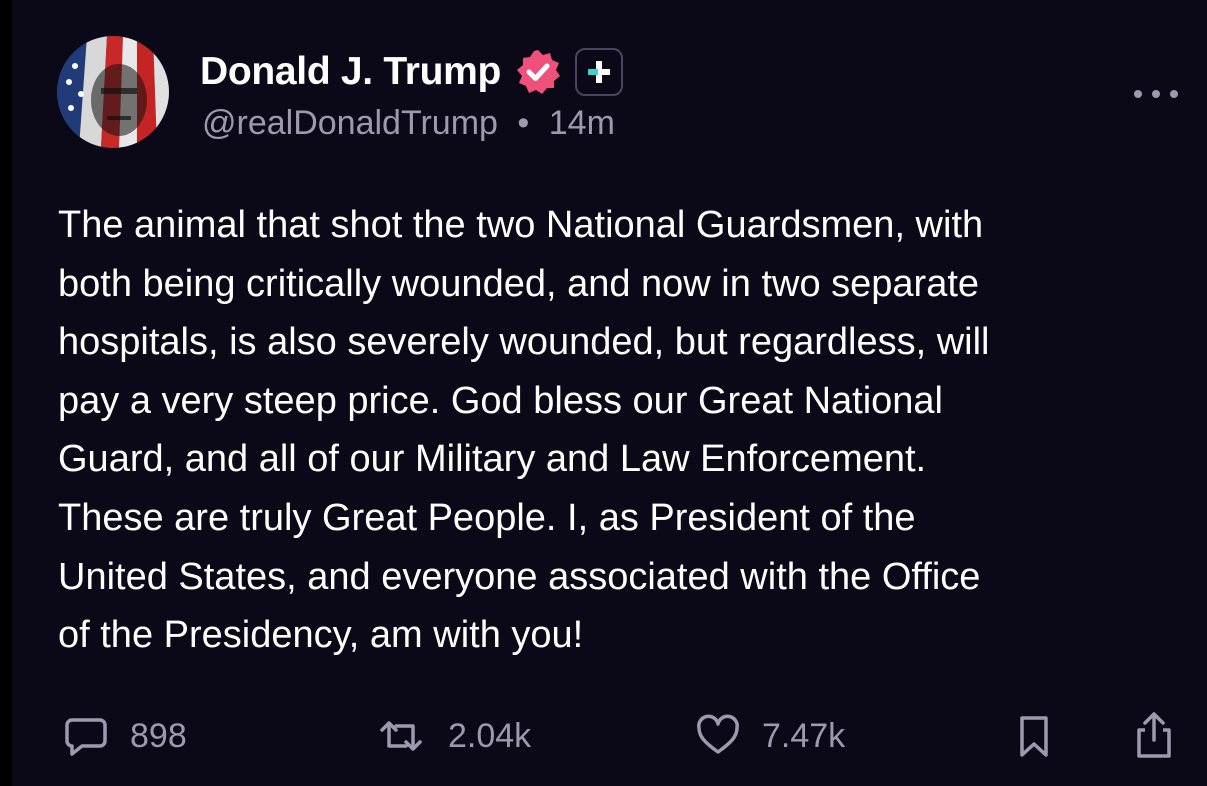  I want to click on like-button: 7.47k, so click(769, 736).